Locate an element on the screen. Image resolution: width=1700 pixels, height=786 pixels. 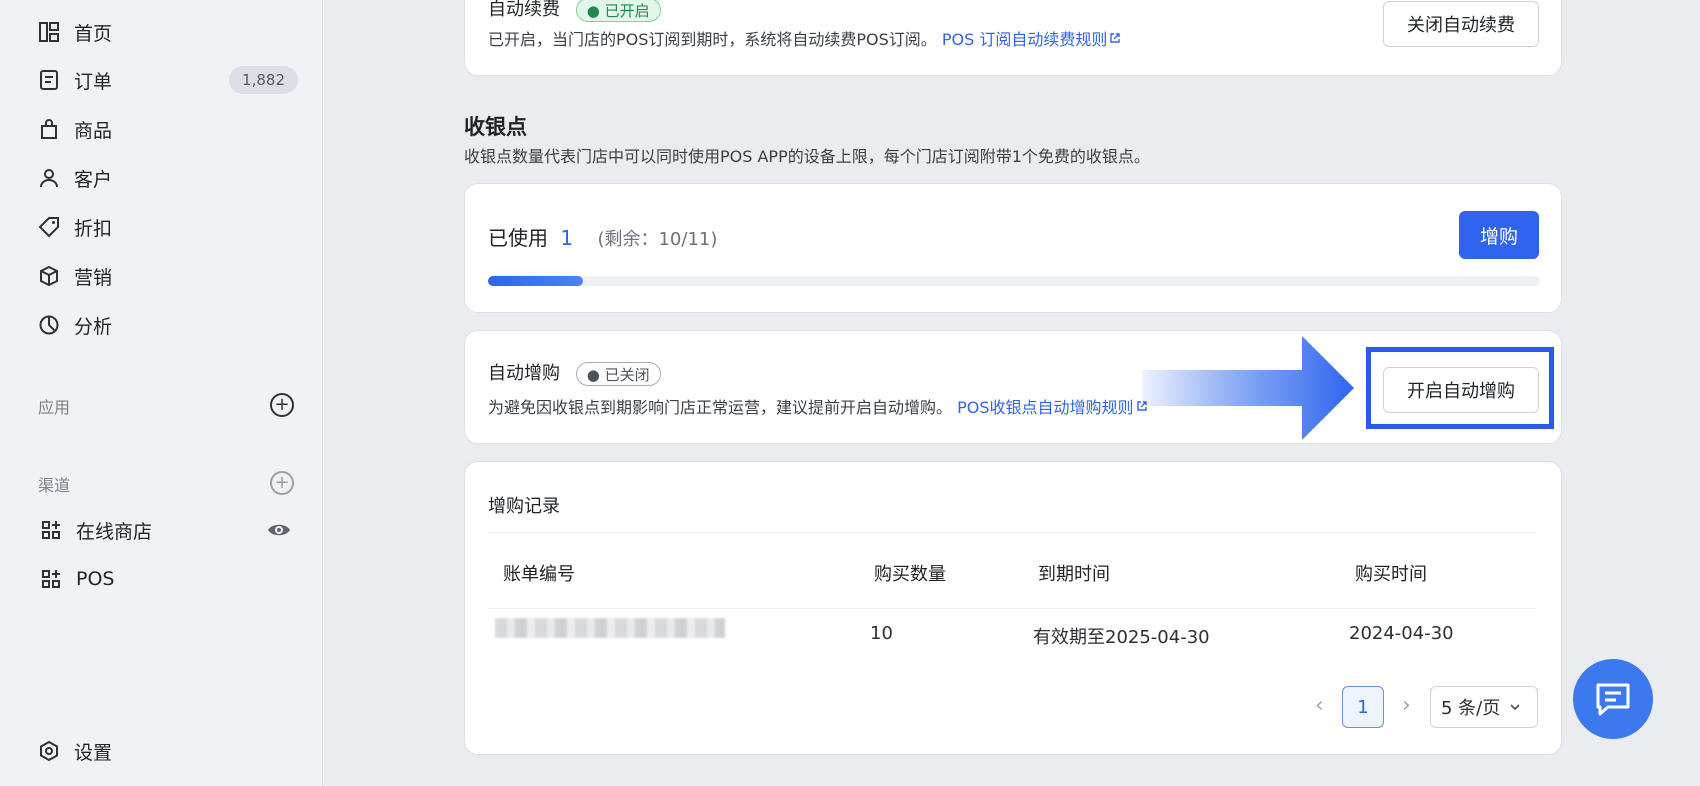
apps-section-label: 应用 is located at coordinates (54, 407).